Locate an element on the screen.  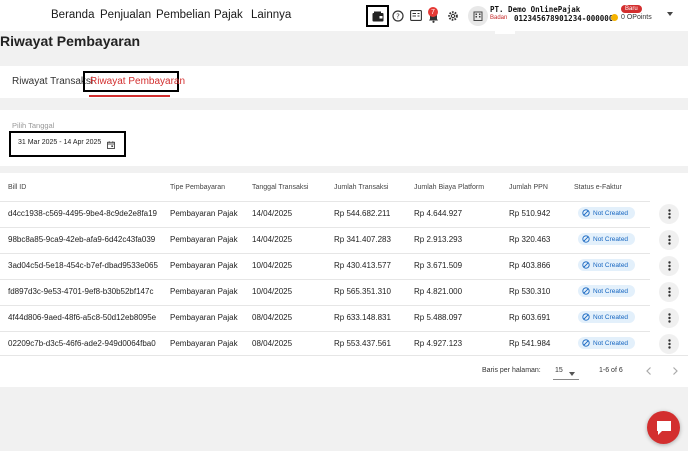
chevron-right-icon is located at coordinates (675, 371).